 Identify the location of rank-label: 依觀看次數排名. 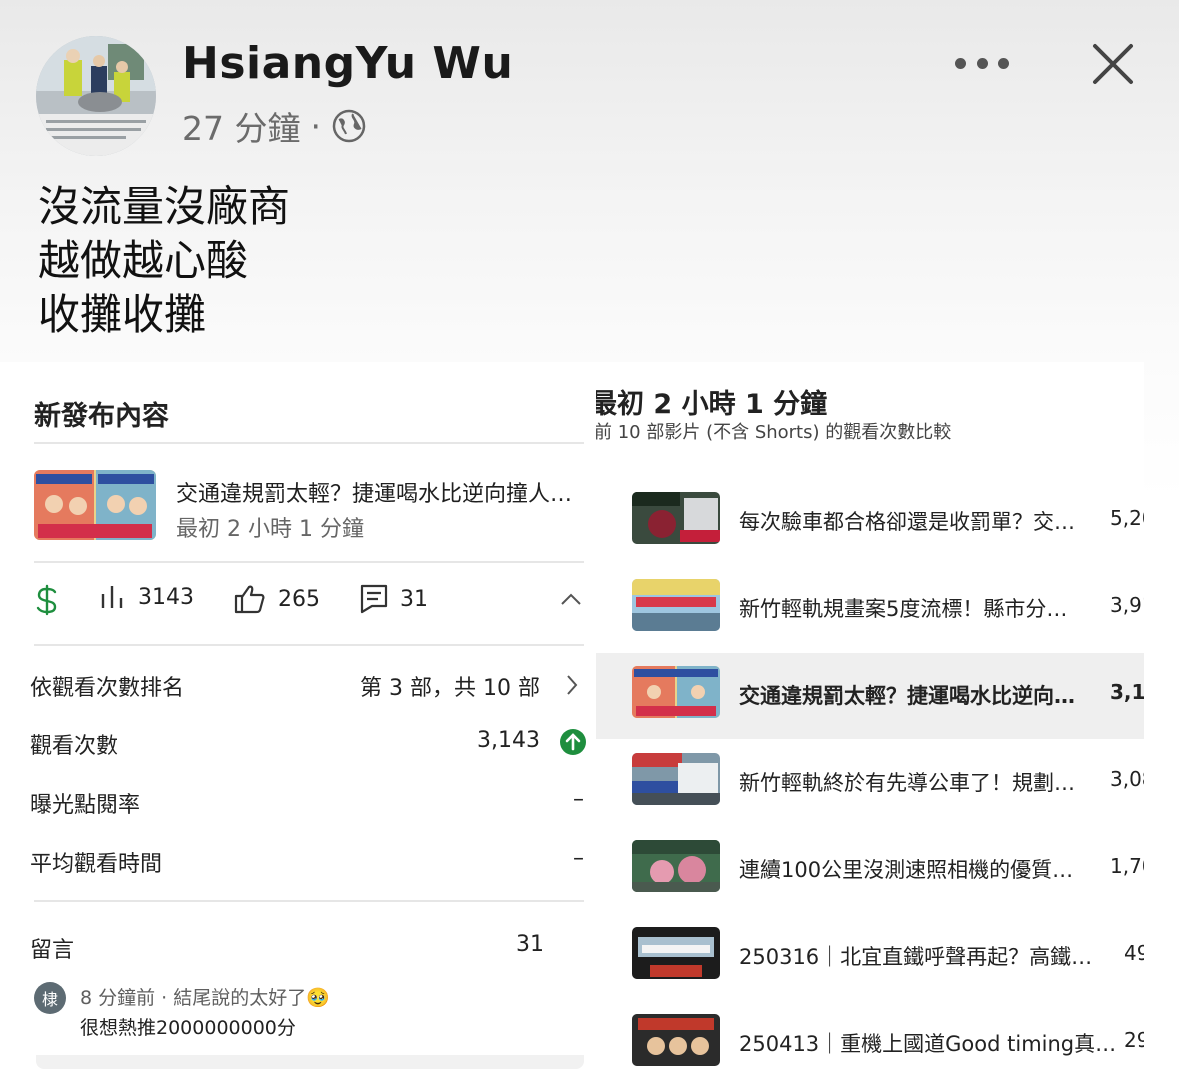
(107, 688).